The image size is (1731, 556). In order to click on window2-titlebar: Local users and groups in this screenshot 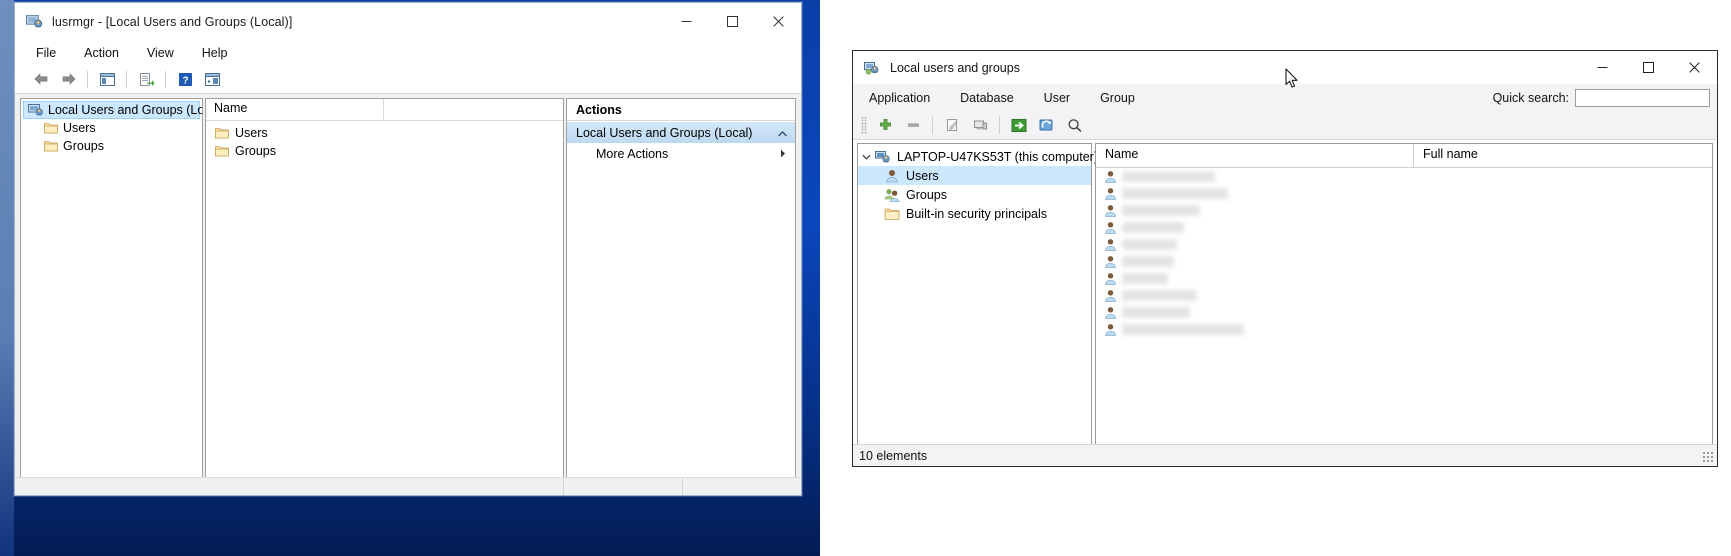, I will do `click(1285, 67)`.